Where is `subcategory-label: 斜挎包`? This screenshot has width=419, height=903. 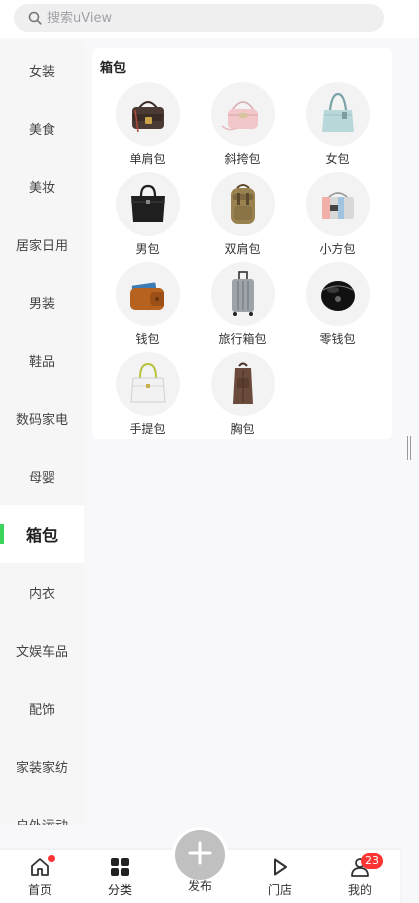 subcategory-label: 斜挎包 is located at coordinates (242, 159).